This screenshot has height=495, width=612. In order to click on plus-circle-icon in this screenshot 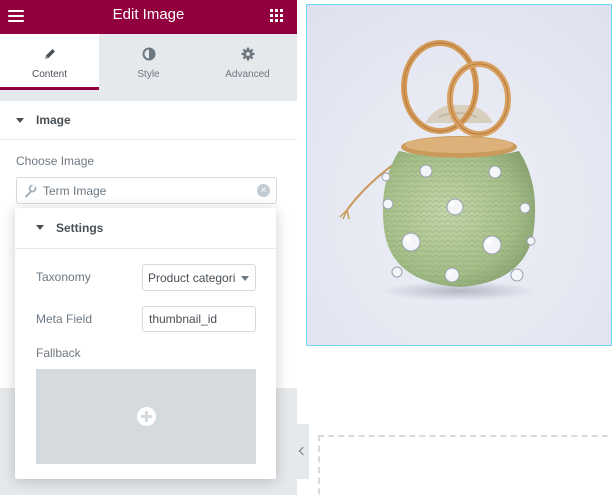, I will do `click(146, 416)`.